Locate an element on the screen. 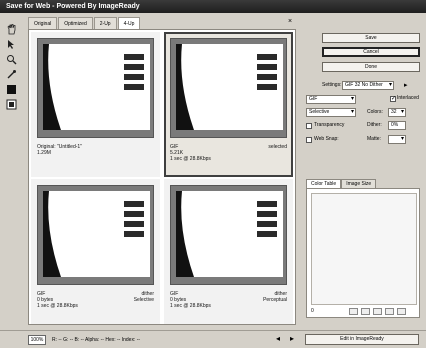  format-select: GIF is located at coordinates (331, 99).